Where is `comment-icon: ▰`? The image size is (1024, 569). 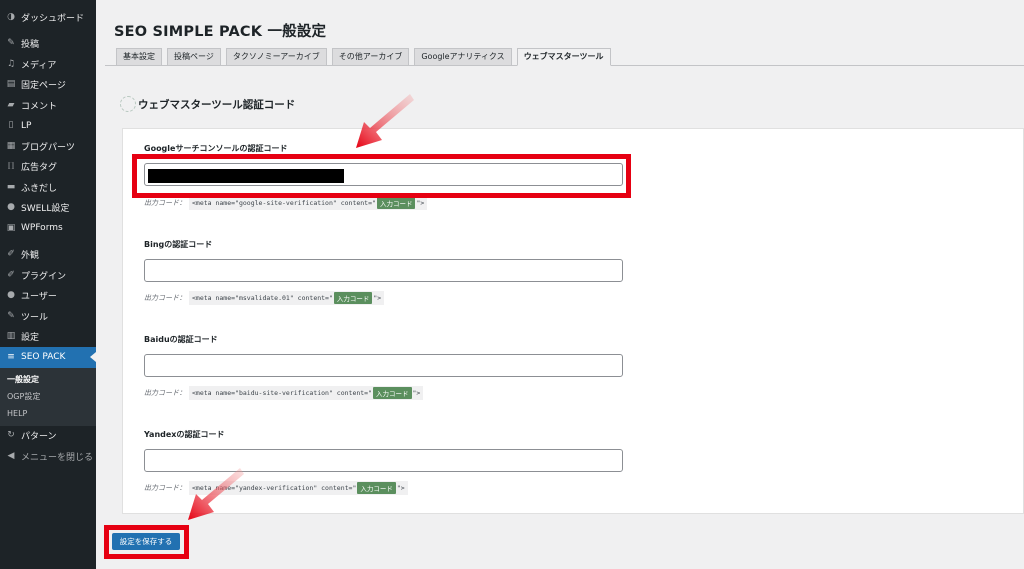 comment-icon: ▰ is located at coordinates (11, 104).